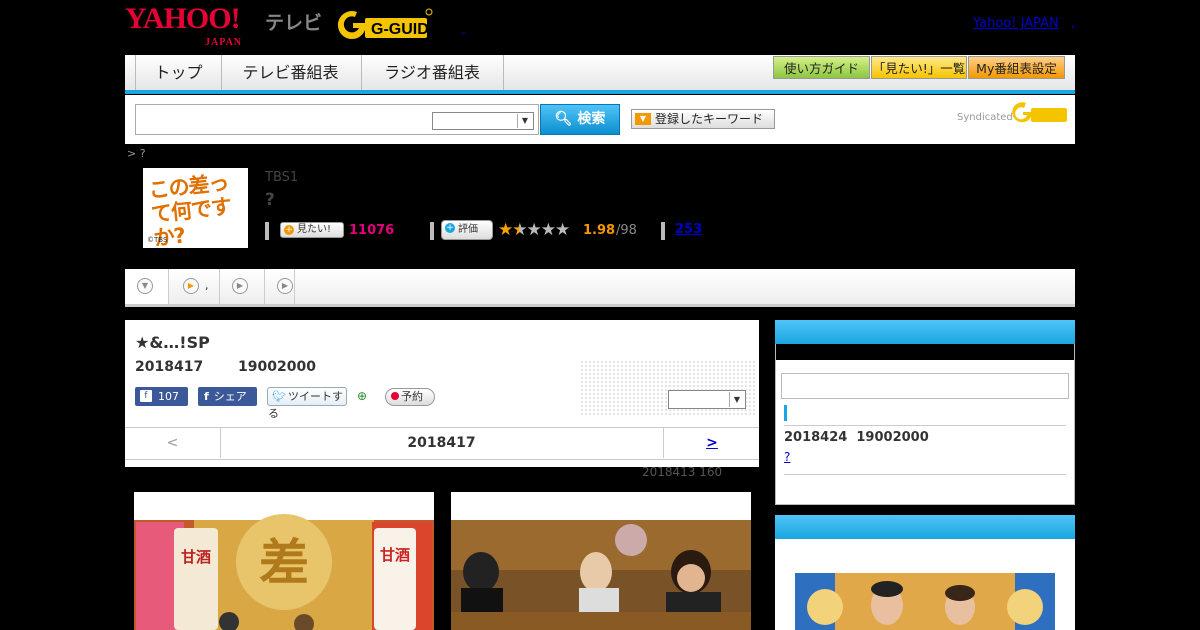 This screenshot has width=1200, height=630. I want to click on facebook-share-label: シェア, so click(230, 396).